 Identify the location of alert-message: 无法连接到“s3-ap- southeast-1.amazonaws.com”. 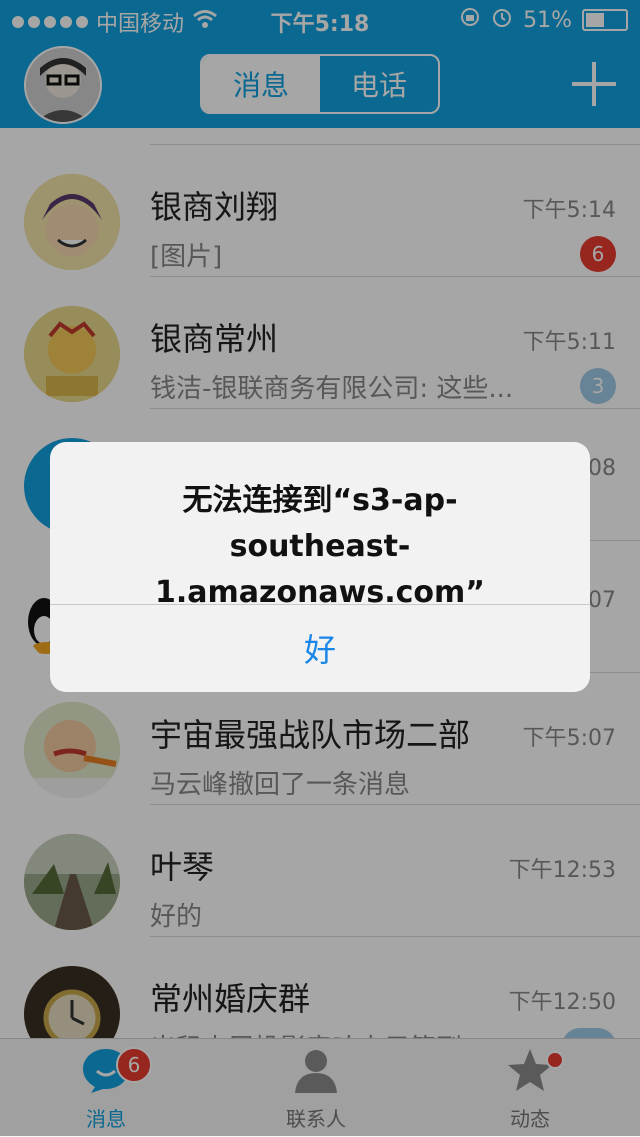
(320, 547).